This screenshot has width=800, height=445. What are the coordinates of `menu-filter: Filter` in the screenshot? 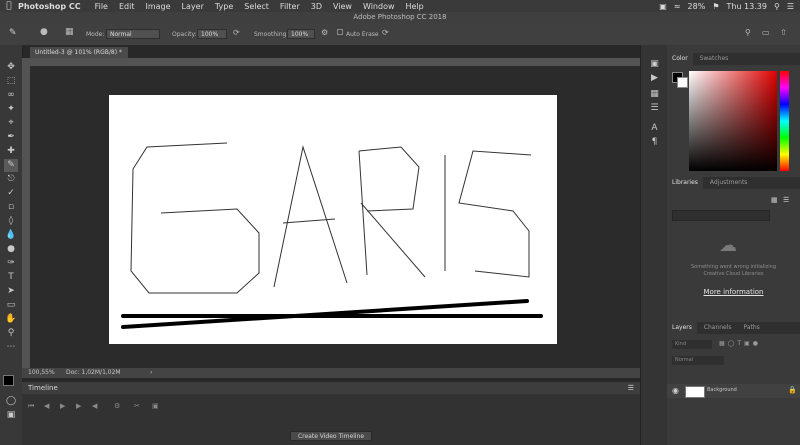 It's located at (290, 6).